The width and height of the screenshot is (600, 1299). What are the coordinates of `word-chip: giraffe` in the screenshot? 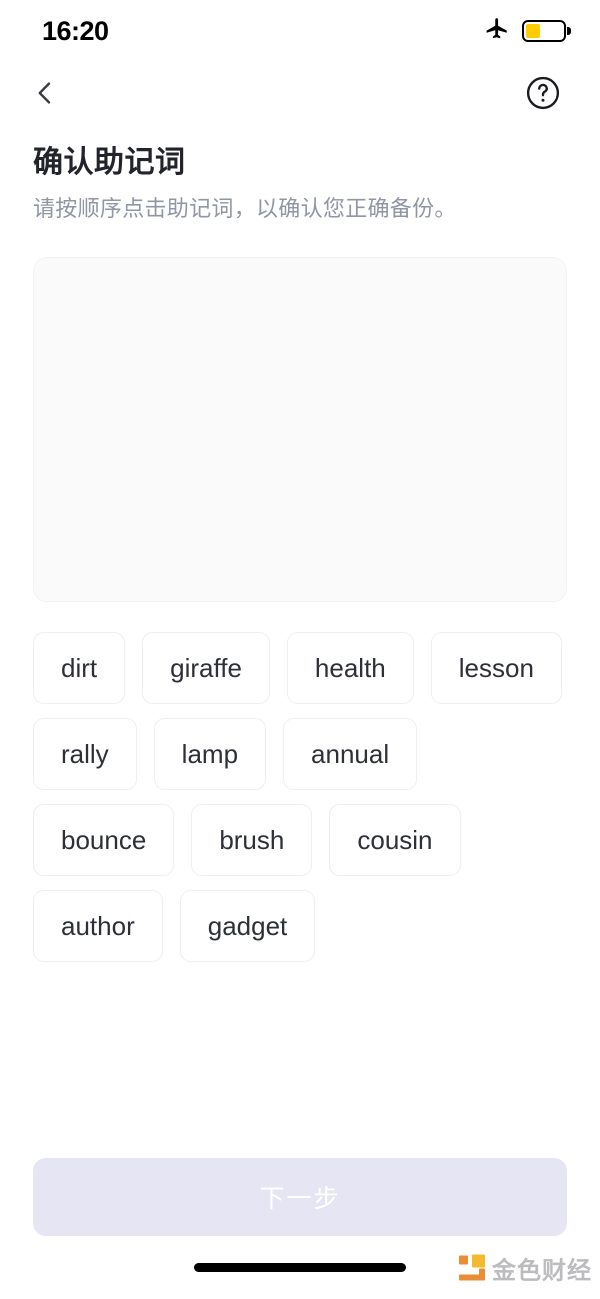 It's located at (206, 668).